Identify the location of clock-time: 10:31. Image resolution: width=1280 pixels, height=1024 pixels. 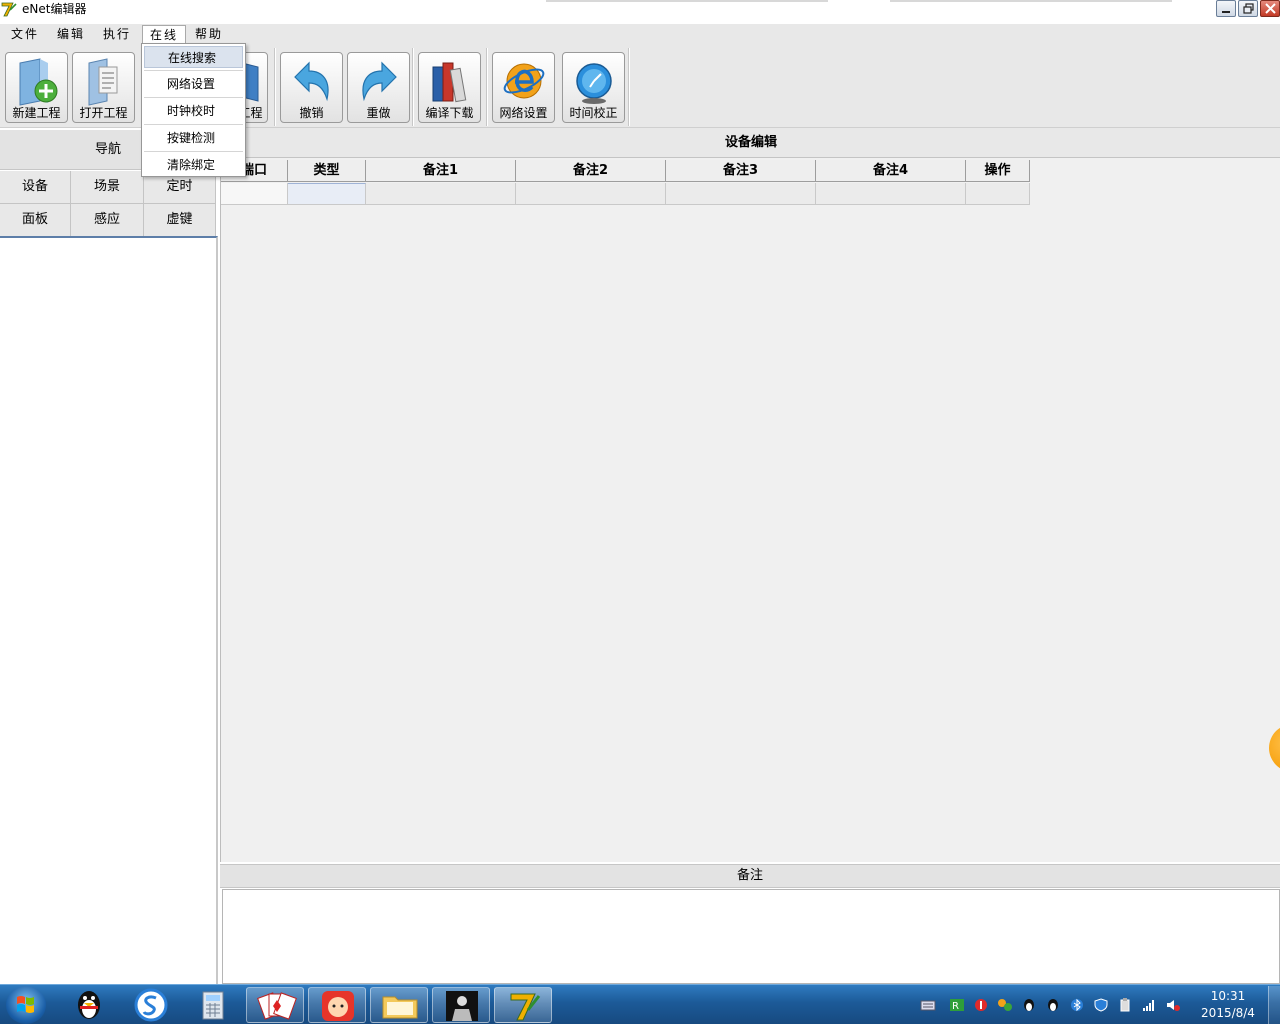
(1228, 996).